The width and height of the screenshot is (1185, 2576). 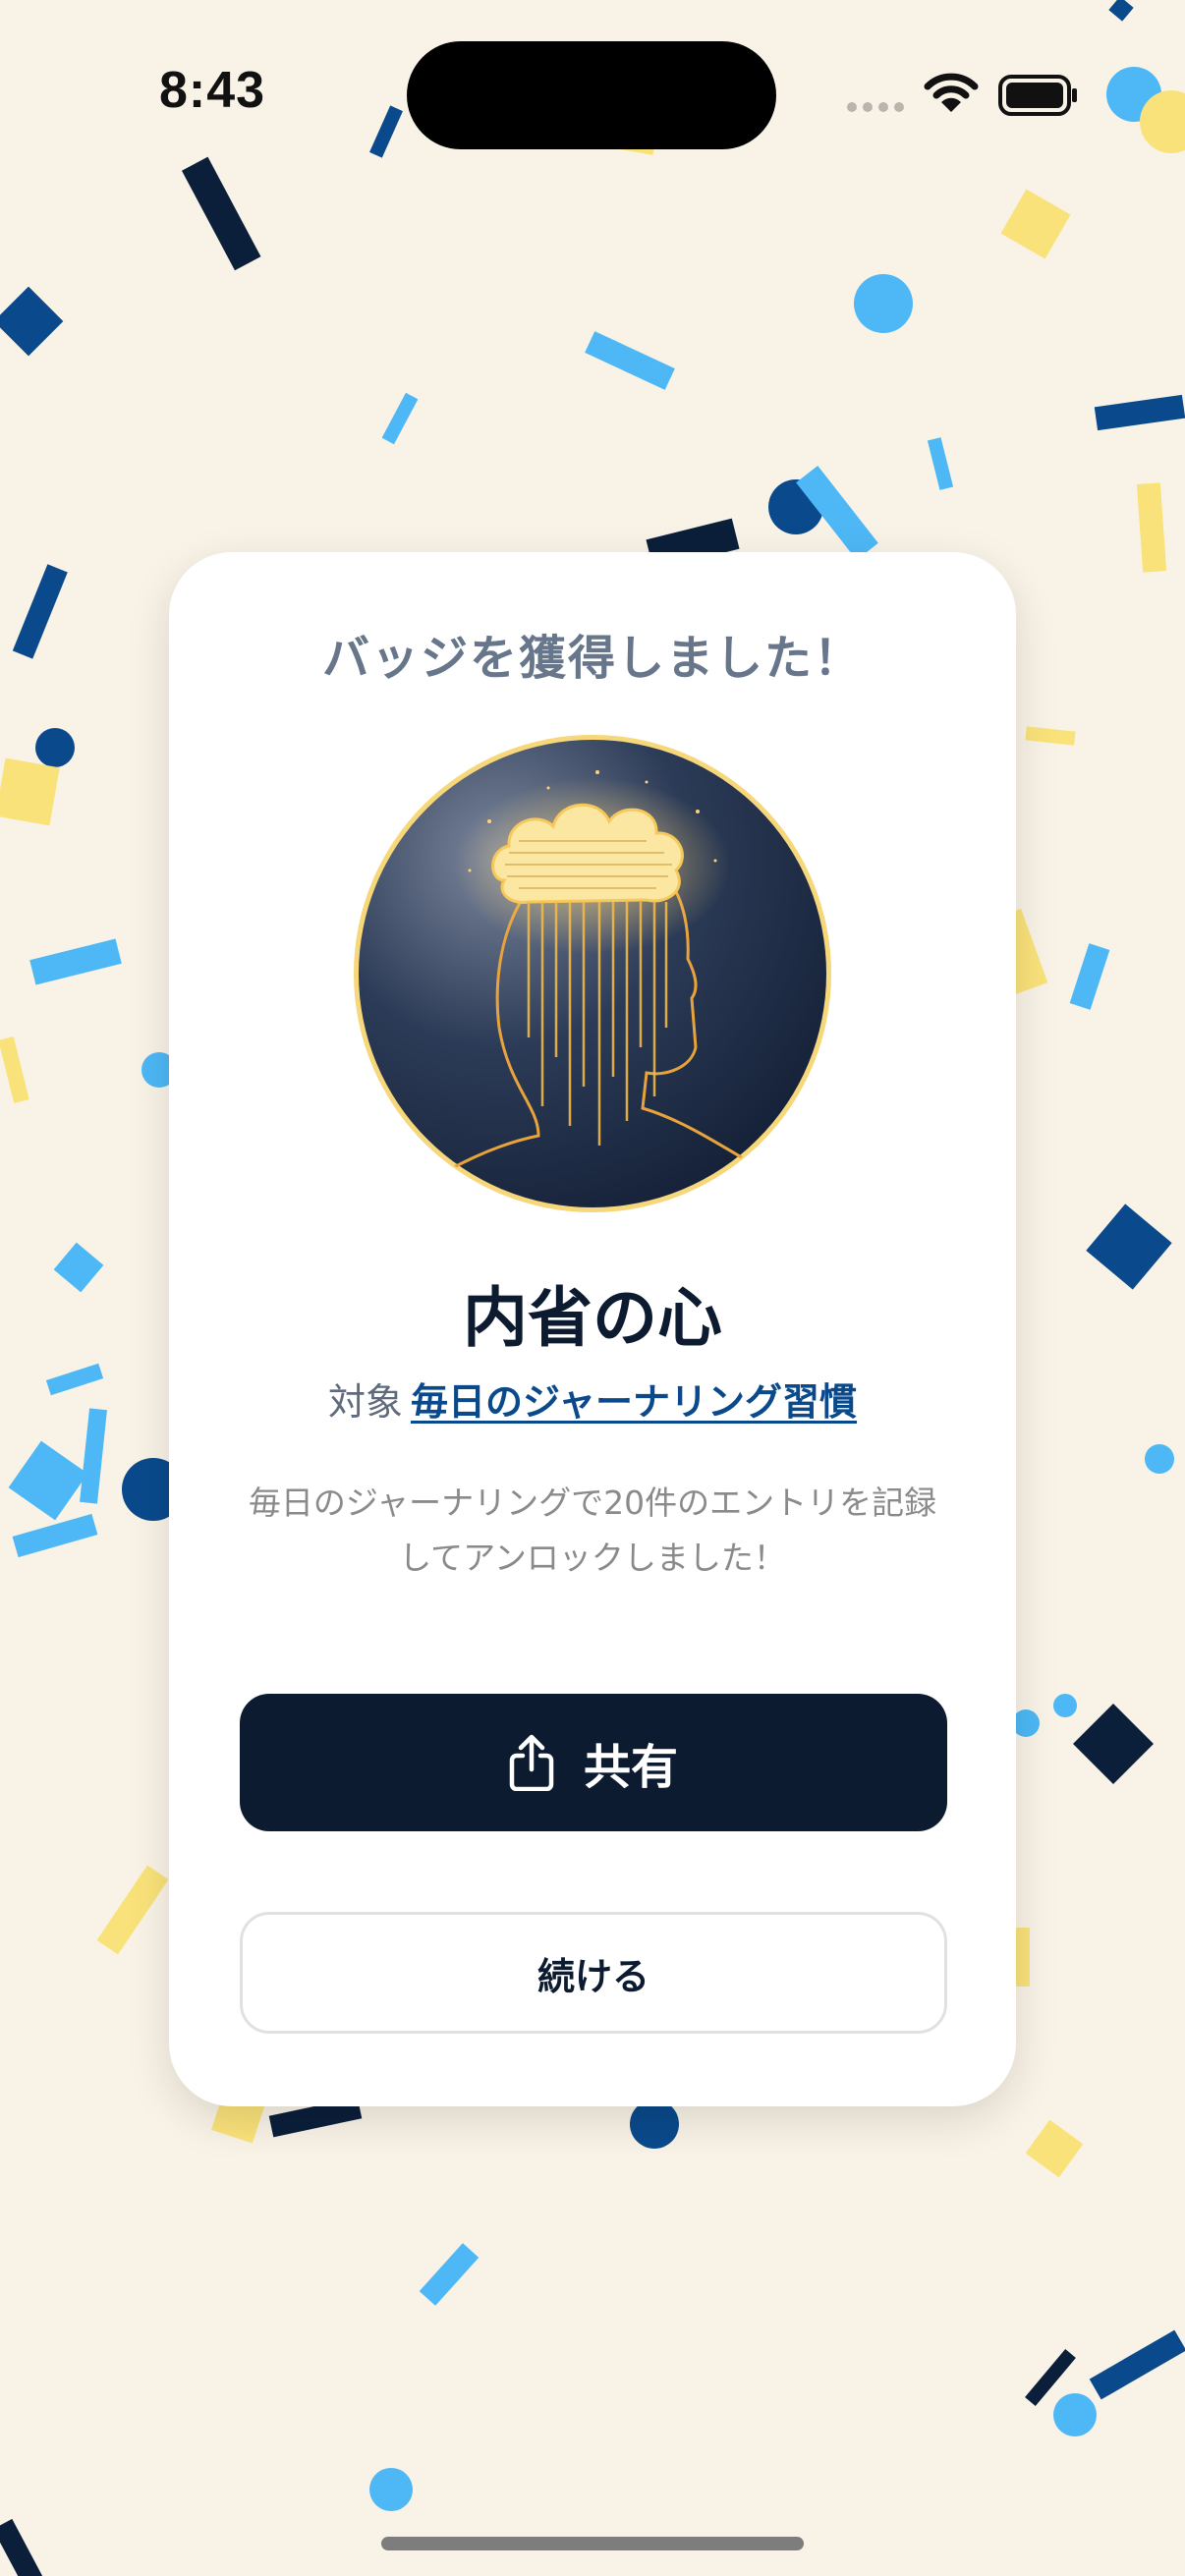 What do you see at coordinates (876, 107) in the screenshot?
I see `signal-icon` at bounding box center [876, 107].